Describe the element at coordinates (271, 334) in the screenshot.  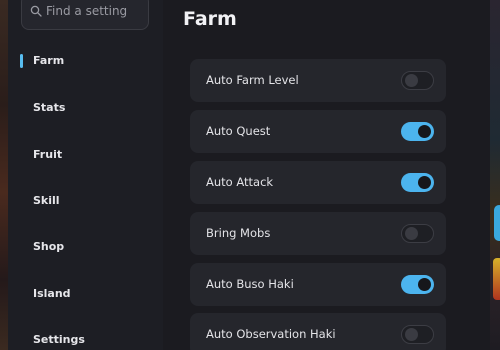
I see `setting-label: Auto Observation Haki` at that location.